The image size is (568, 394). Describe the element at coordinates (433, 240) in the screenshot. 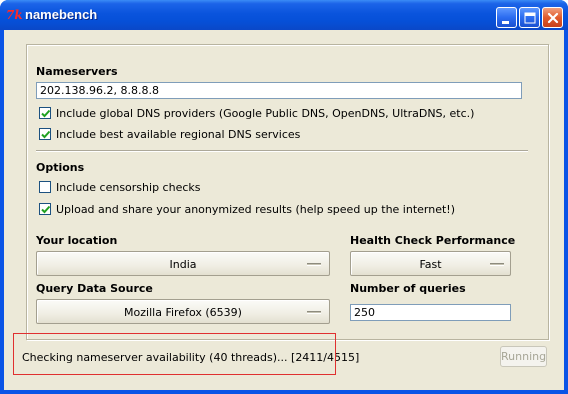

I see `health-check-heading: Health Check Performance` at that location.